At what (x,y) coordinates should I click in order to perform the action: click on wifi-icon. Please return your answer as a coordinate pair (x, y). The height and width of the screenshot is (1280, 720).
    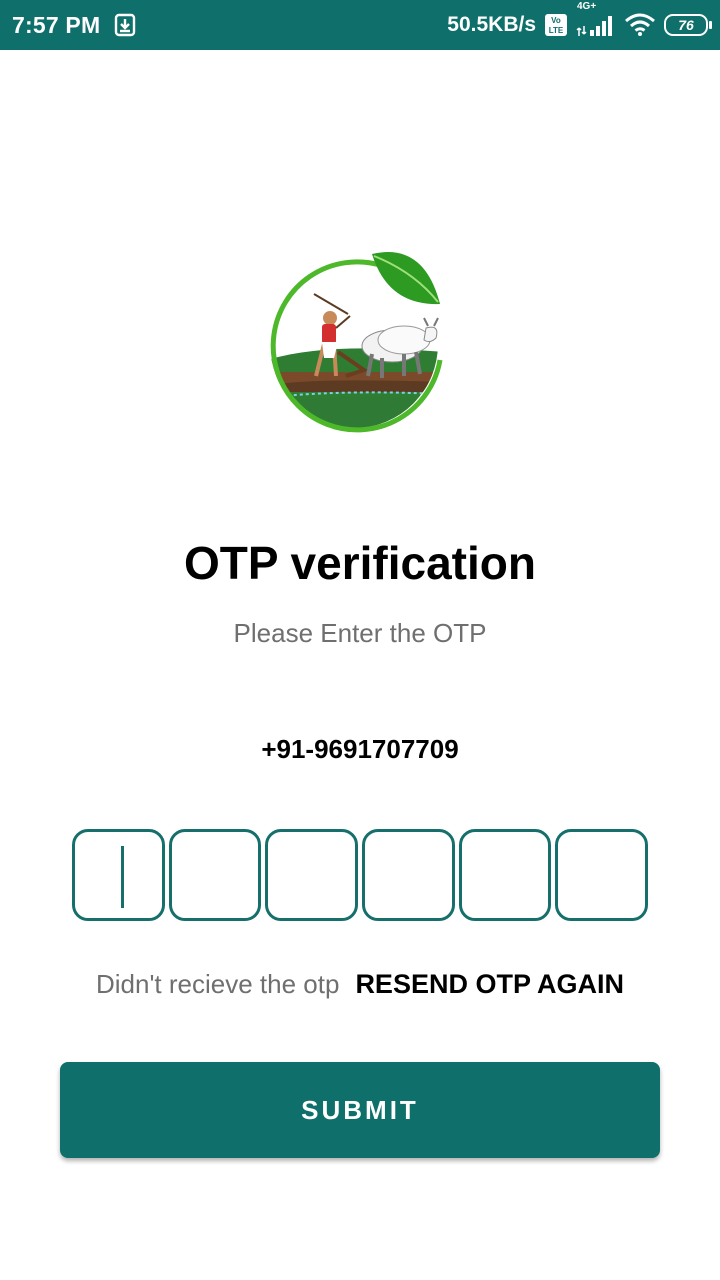
    Looking at the image, I should click on (640, 25).